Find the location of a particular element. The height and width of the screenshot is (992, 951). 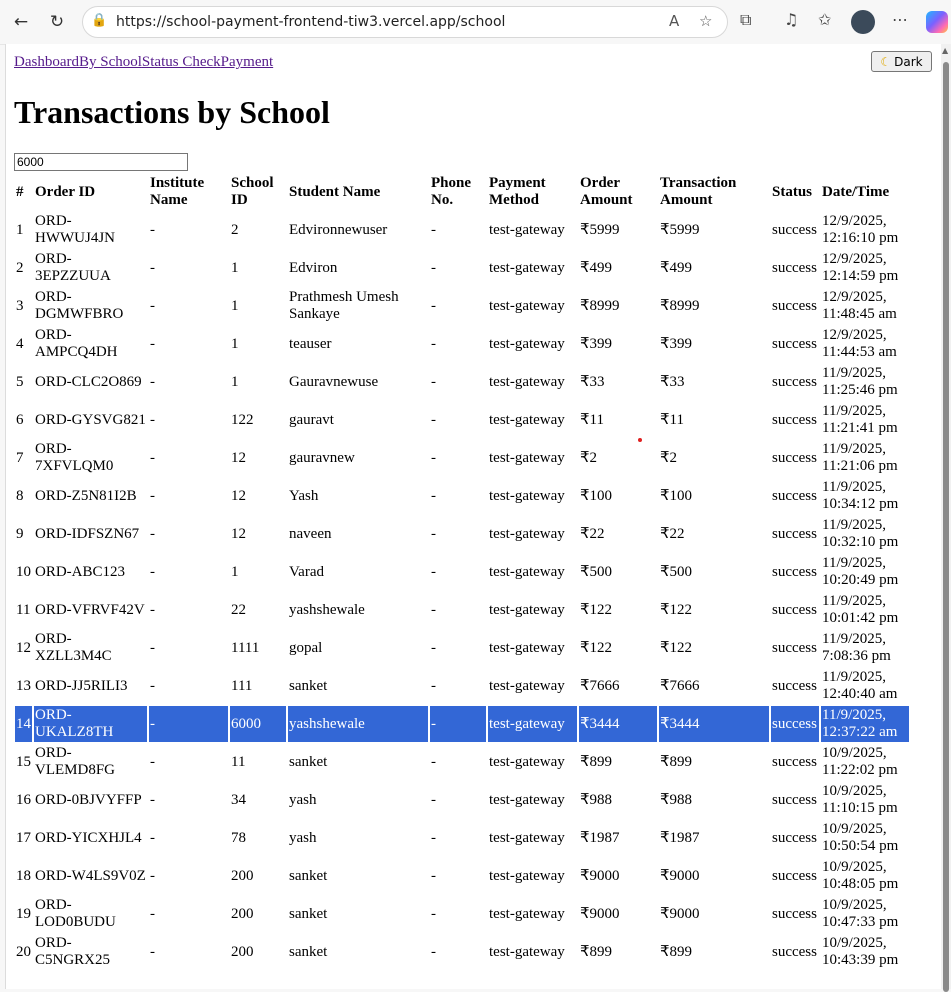

cell-student: gauravnew is located at coordinates (322, 457).